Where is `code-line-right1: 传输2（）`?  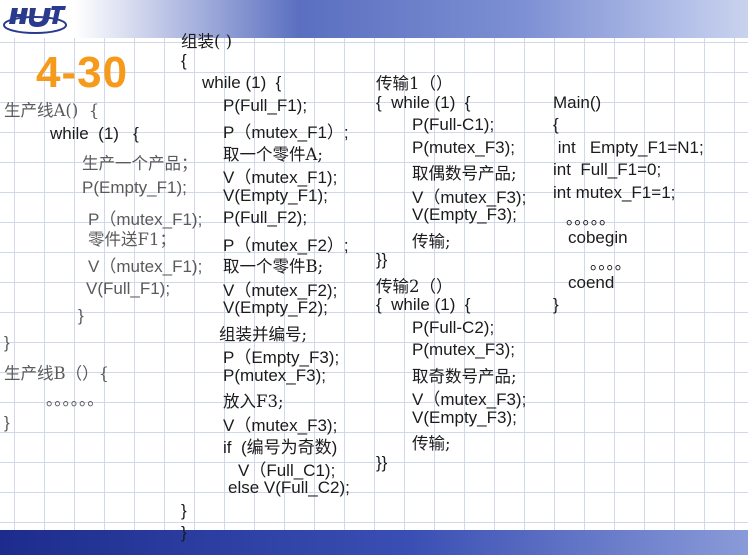 code-line-right1: 传输2（） is located at coordinates (414, 286).